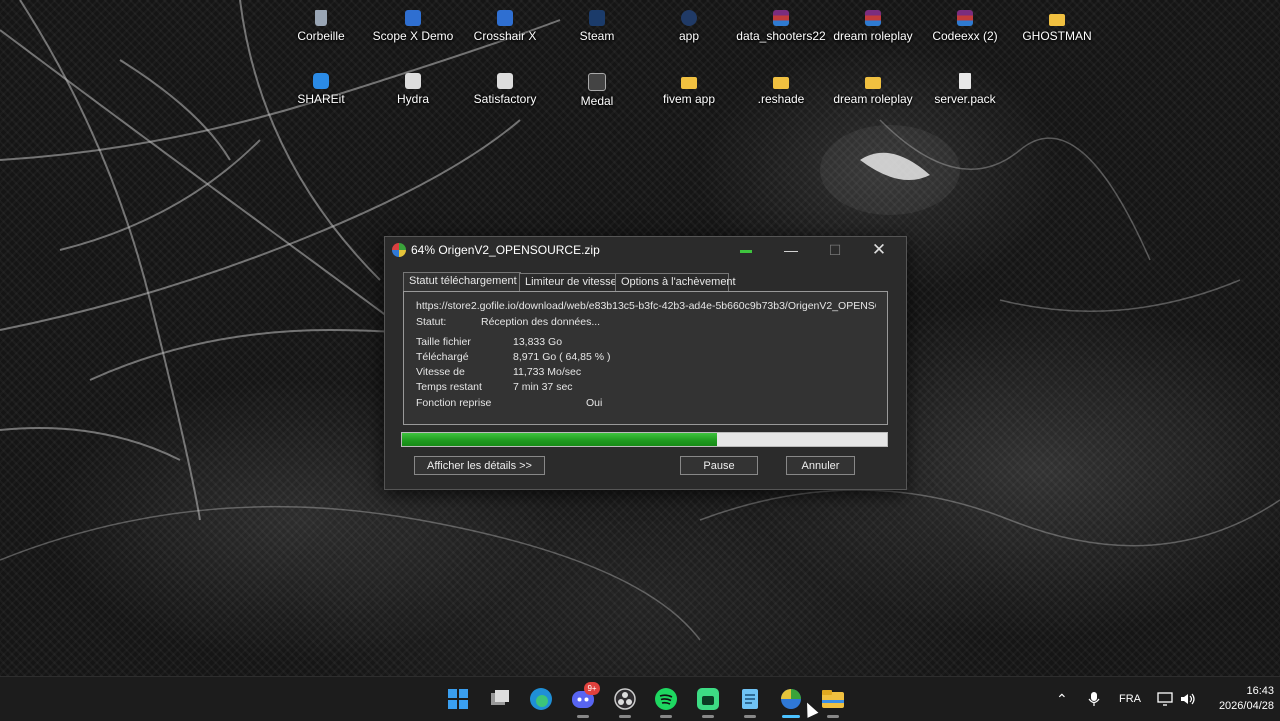 The image size is (1280, 721). What do you see at coordinates (443, 342) in the screenshot?
I see `file-size-label: Taille fichier` at bounding box center [443, 342].